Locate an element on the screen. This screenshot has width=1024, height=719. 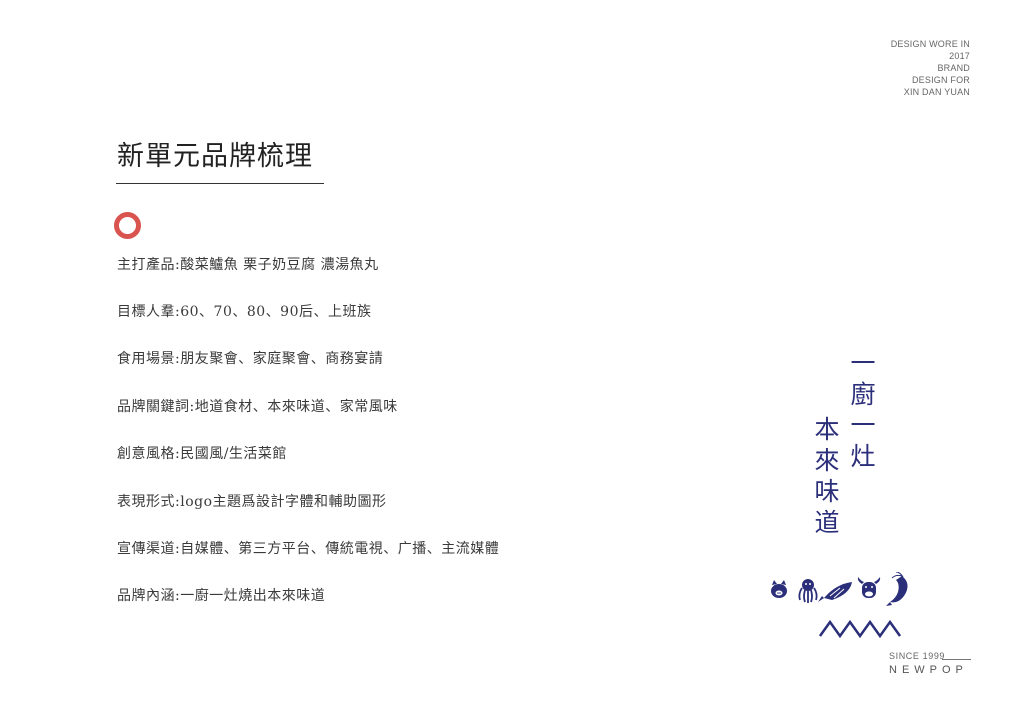
slogan-char: 廚 is located at coordinates (863, 394).